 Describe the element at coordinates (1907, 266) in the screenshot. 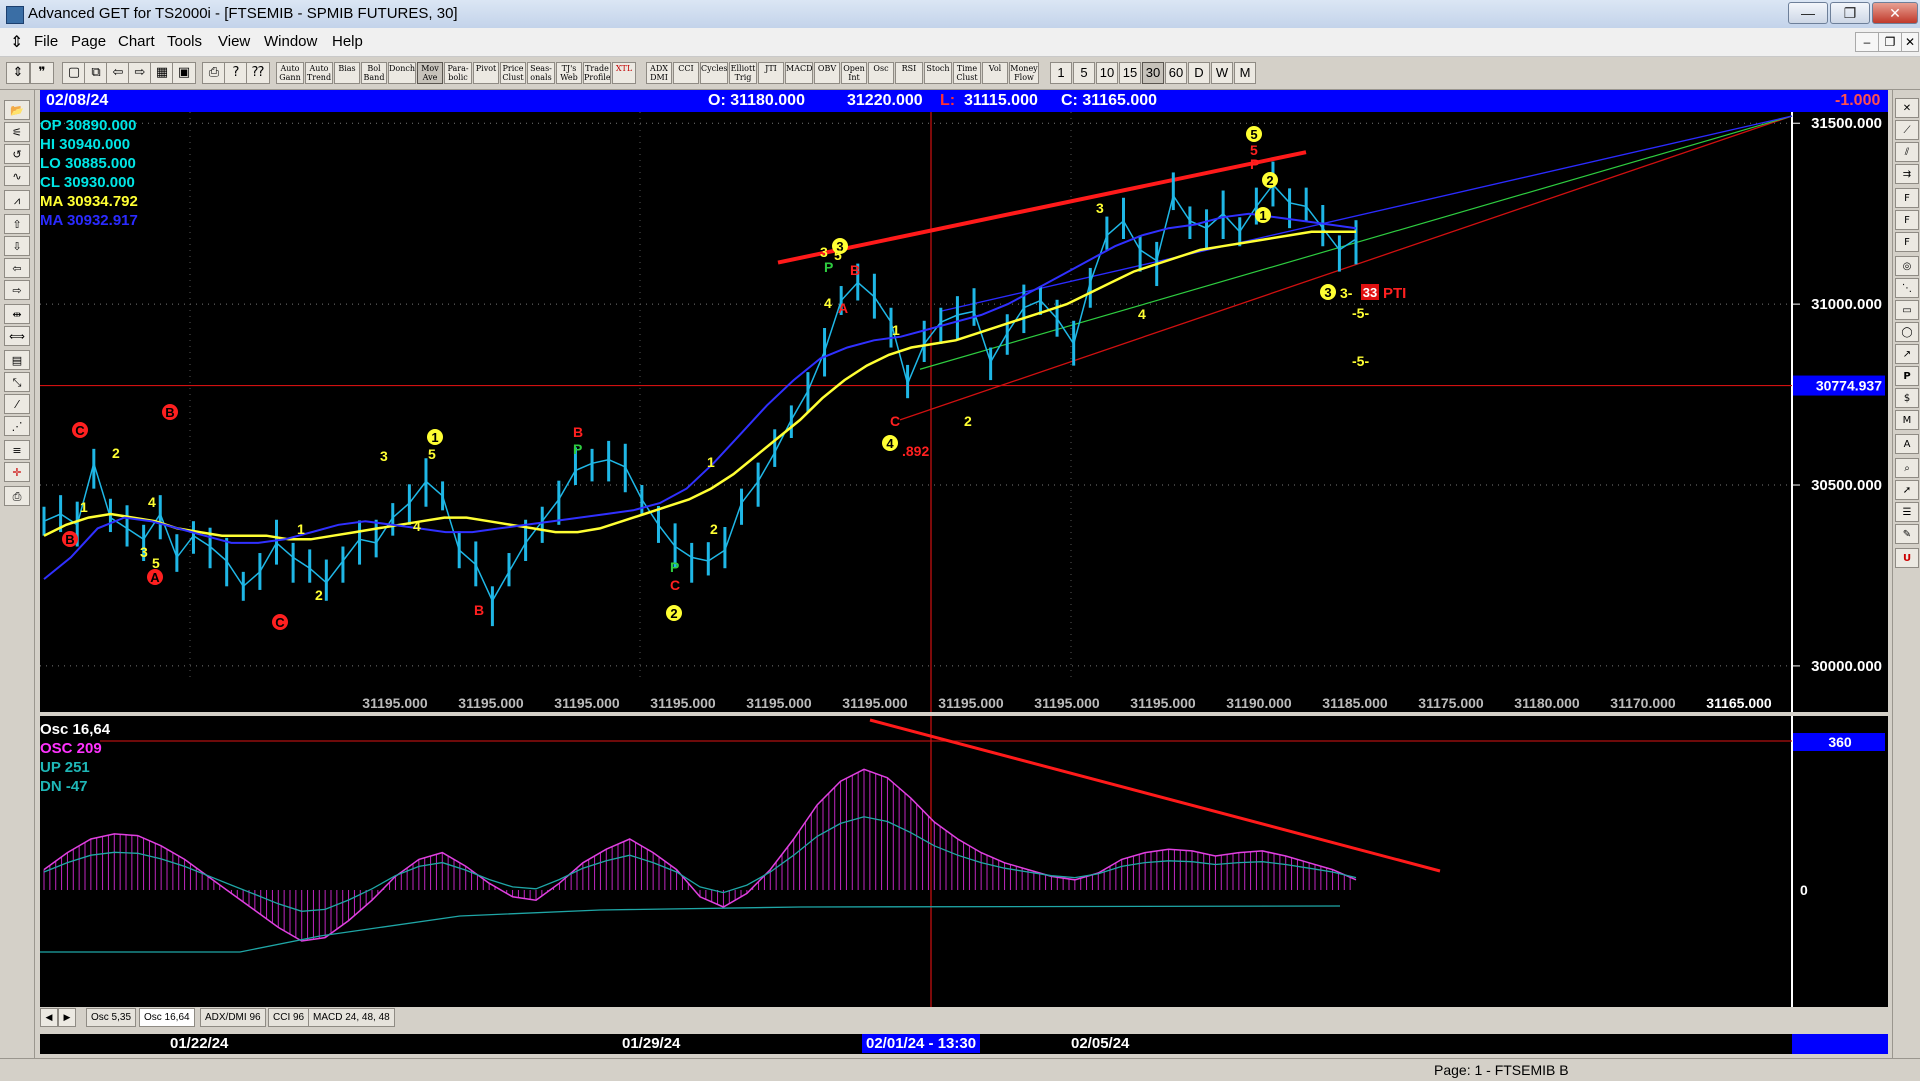

I see `target-icon: ◎` at that location.